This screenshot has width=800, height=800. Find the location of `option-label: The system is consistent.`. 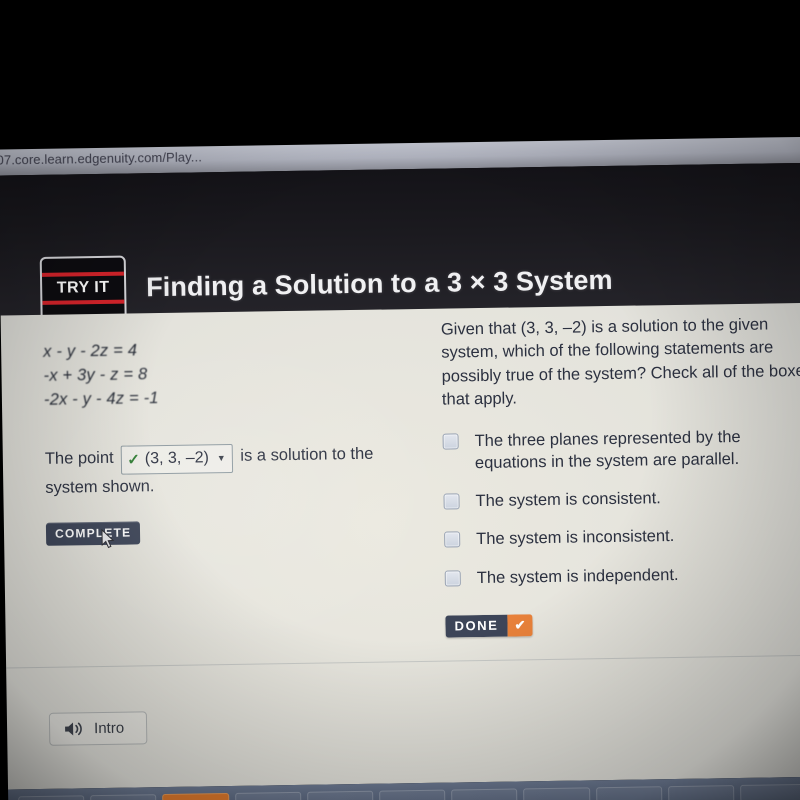

option-label: The system is consistent. is located at coordinates (568, 500).